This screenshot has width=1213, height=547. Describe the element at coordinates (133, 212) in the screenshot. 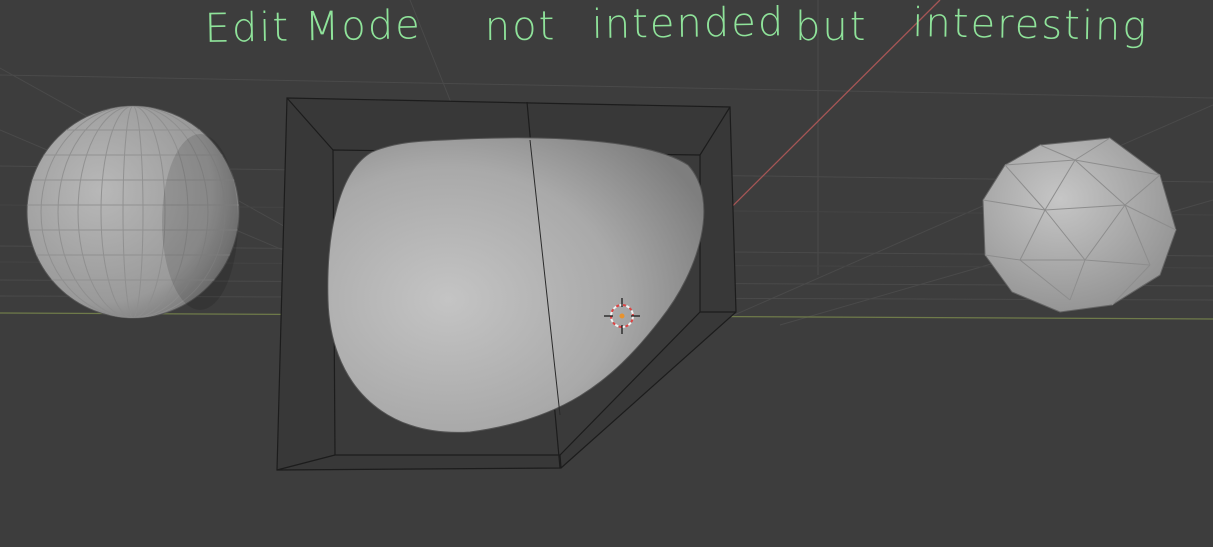

I see `uv-sphere-icon` at that location.